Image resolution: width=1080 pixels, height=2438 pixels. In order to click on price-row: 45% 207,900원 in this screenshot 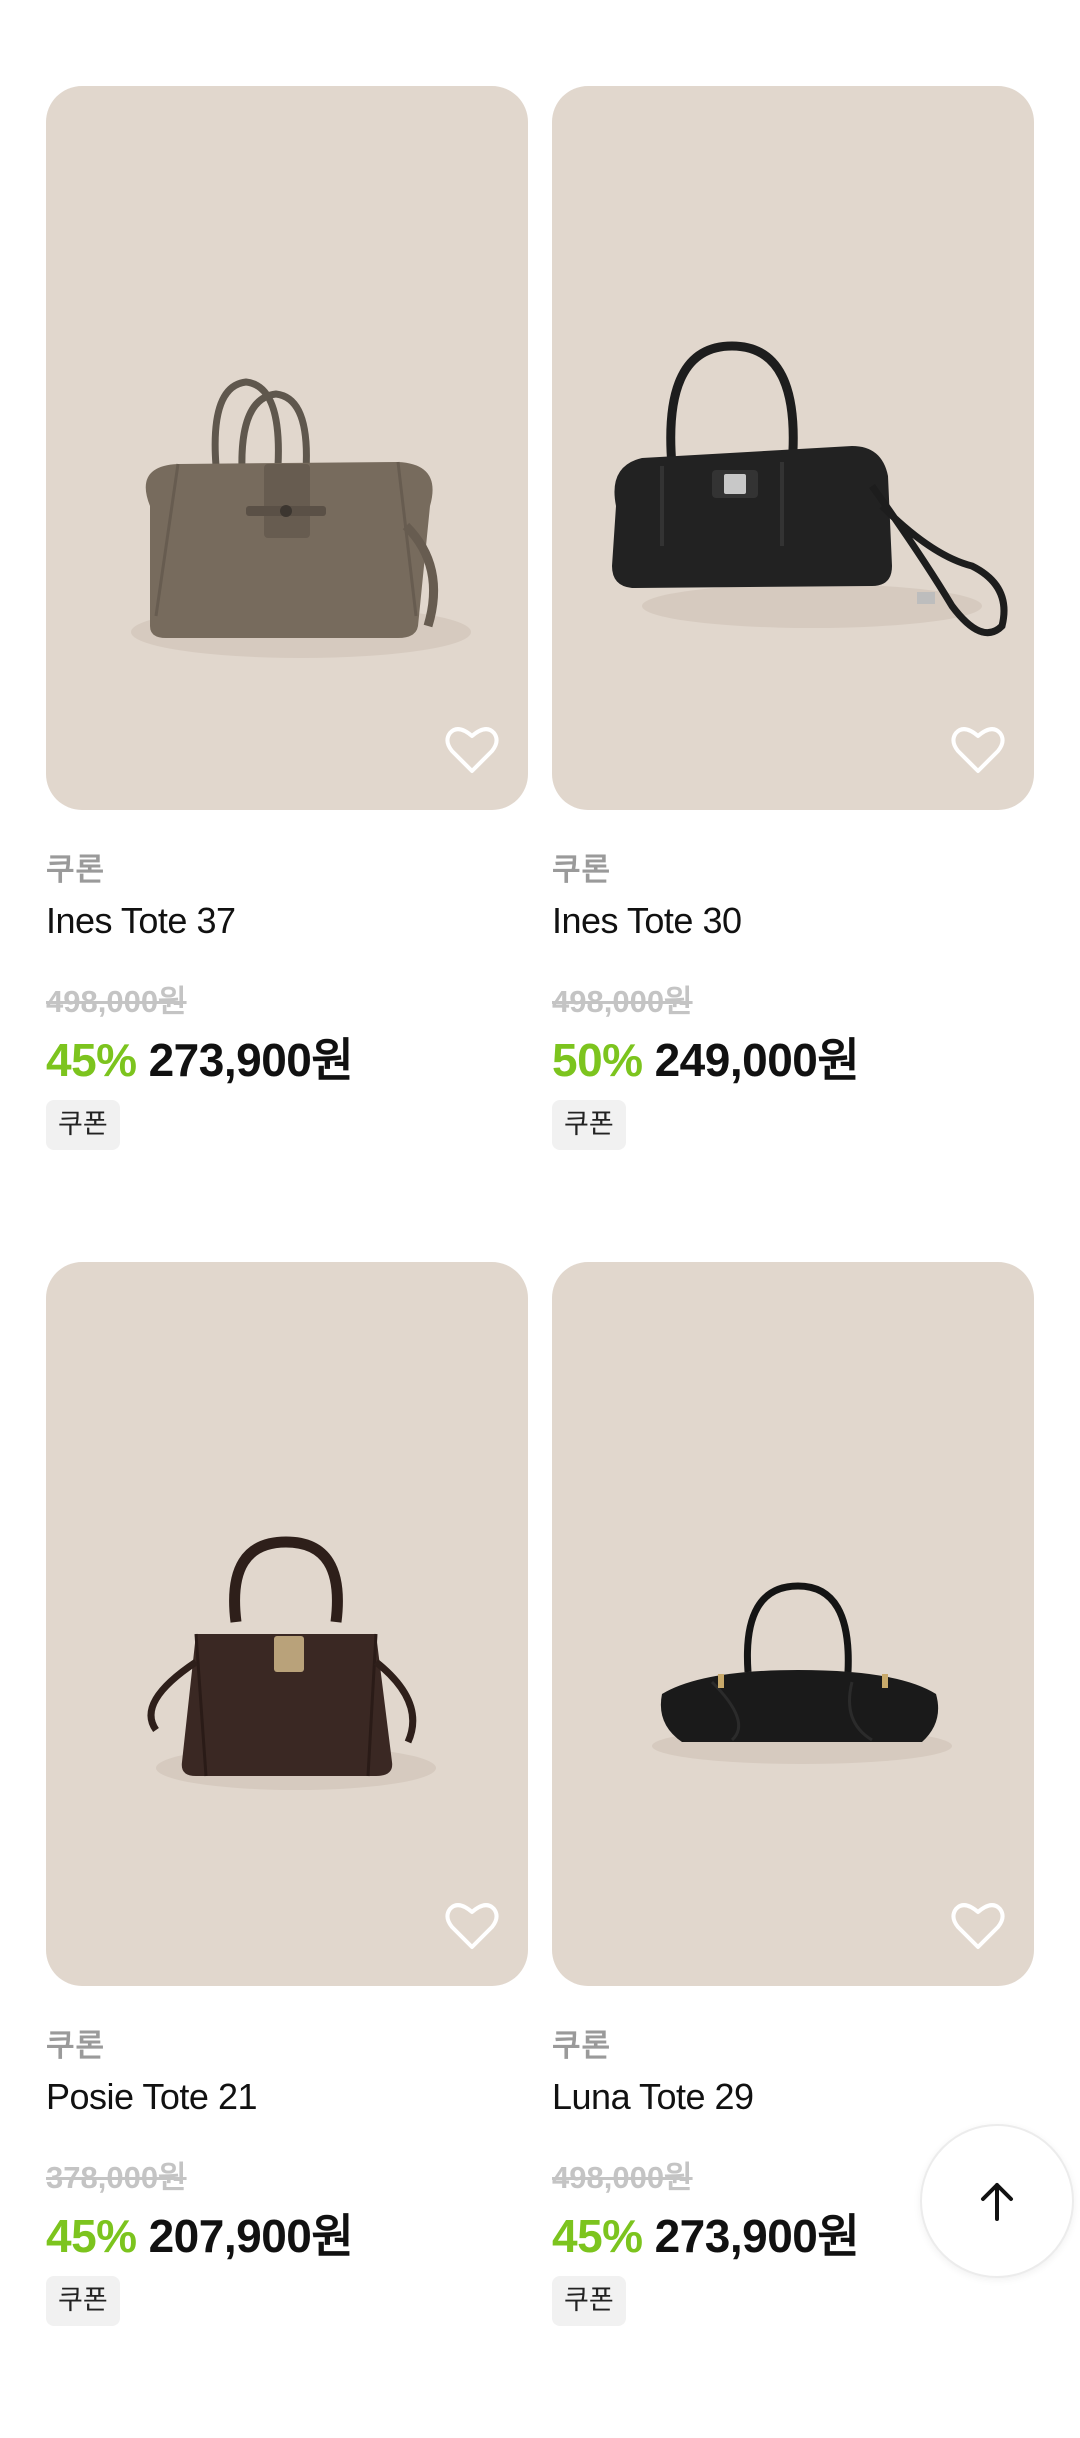, I will do `click(200, 2233)`.